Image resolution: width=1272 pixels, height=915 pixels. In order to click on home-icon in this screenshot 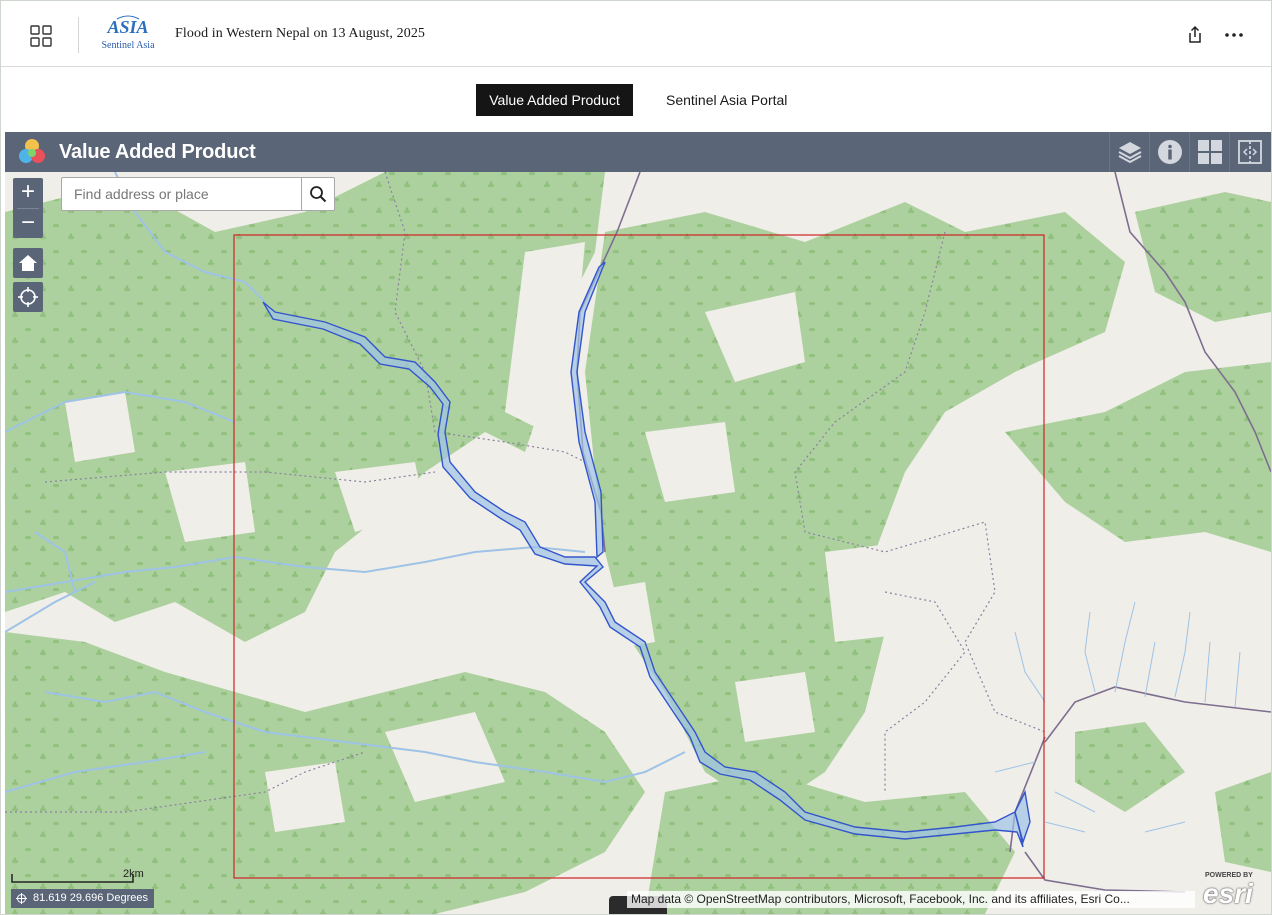, I will do `click(28, 263)`.